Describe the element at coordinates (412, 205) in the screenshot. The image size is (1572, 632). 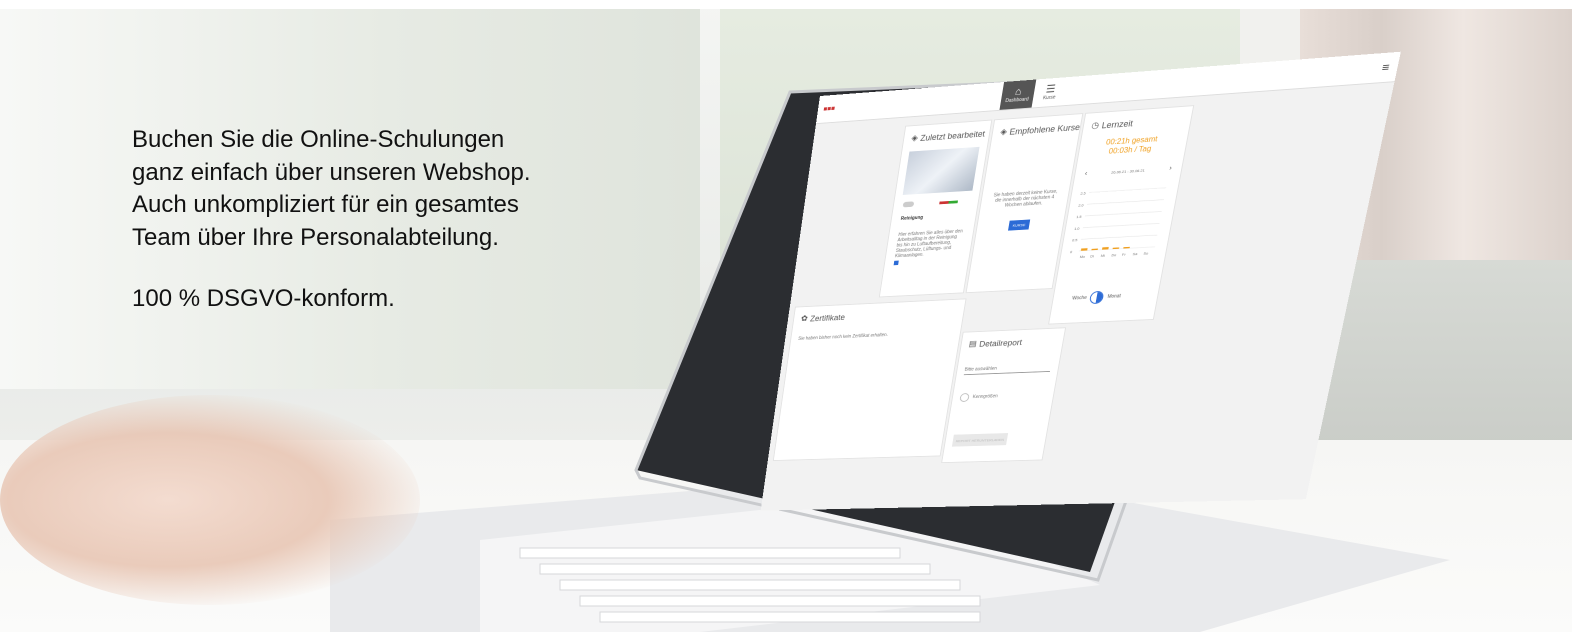
I see `headline-line-3: Auch unkompliziert für ein gesamtes` at that location.